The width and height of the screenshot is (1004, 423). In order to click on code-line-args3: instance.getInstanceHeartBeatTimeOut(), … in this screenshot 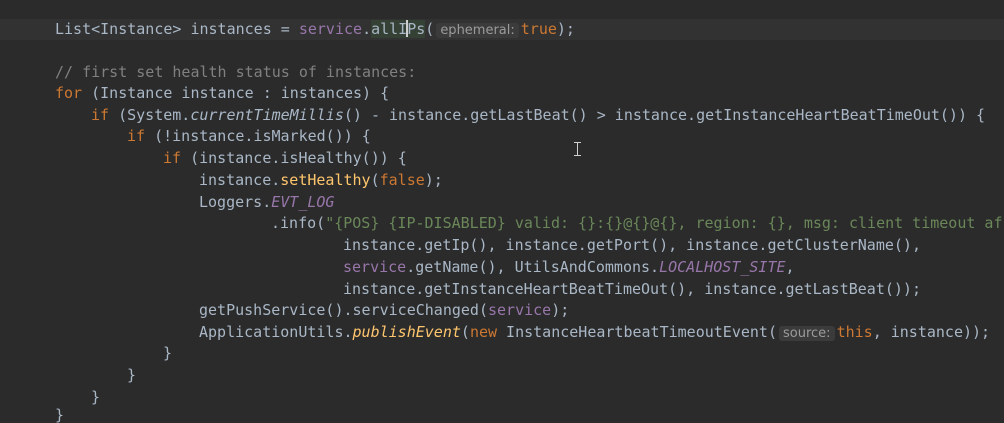, I will do `click(632, 289)`.